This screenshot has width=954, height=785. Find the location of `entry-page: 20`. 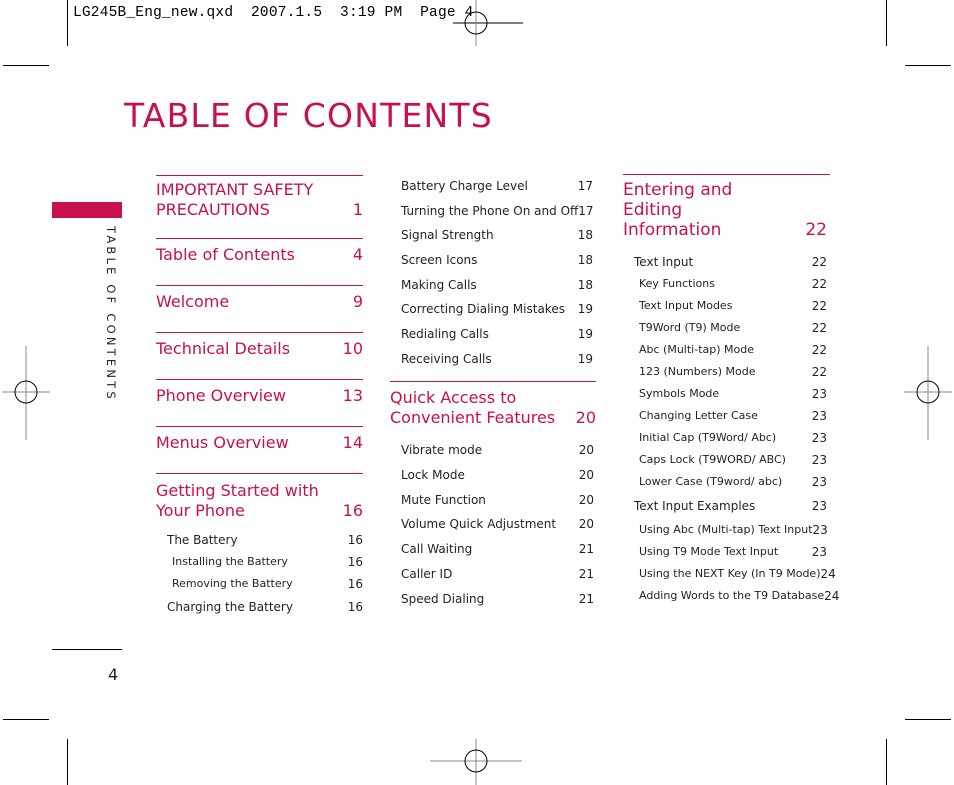

entry-page: 20 is located at coordinates (586, 450).